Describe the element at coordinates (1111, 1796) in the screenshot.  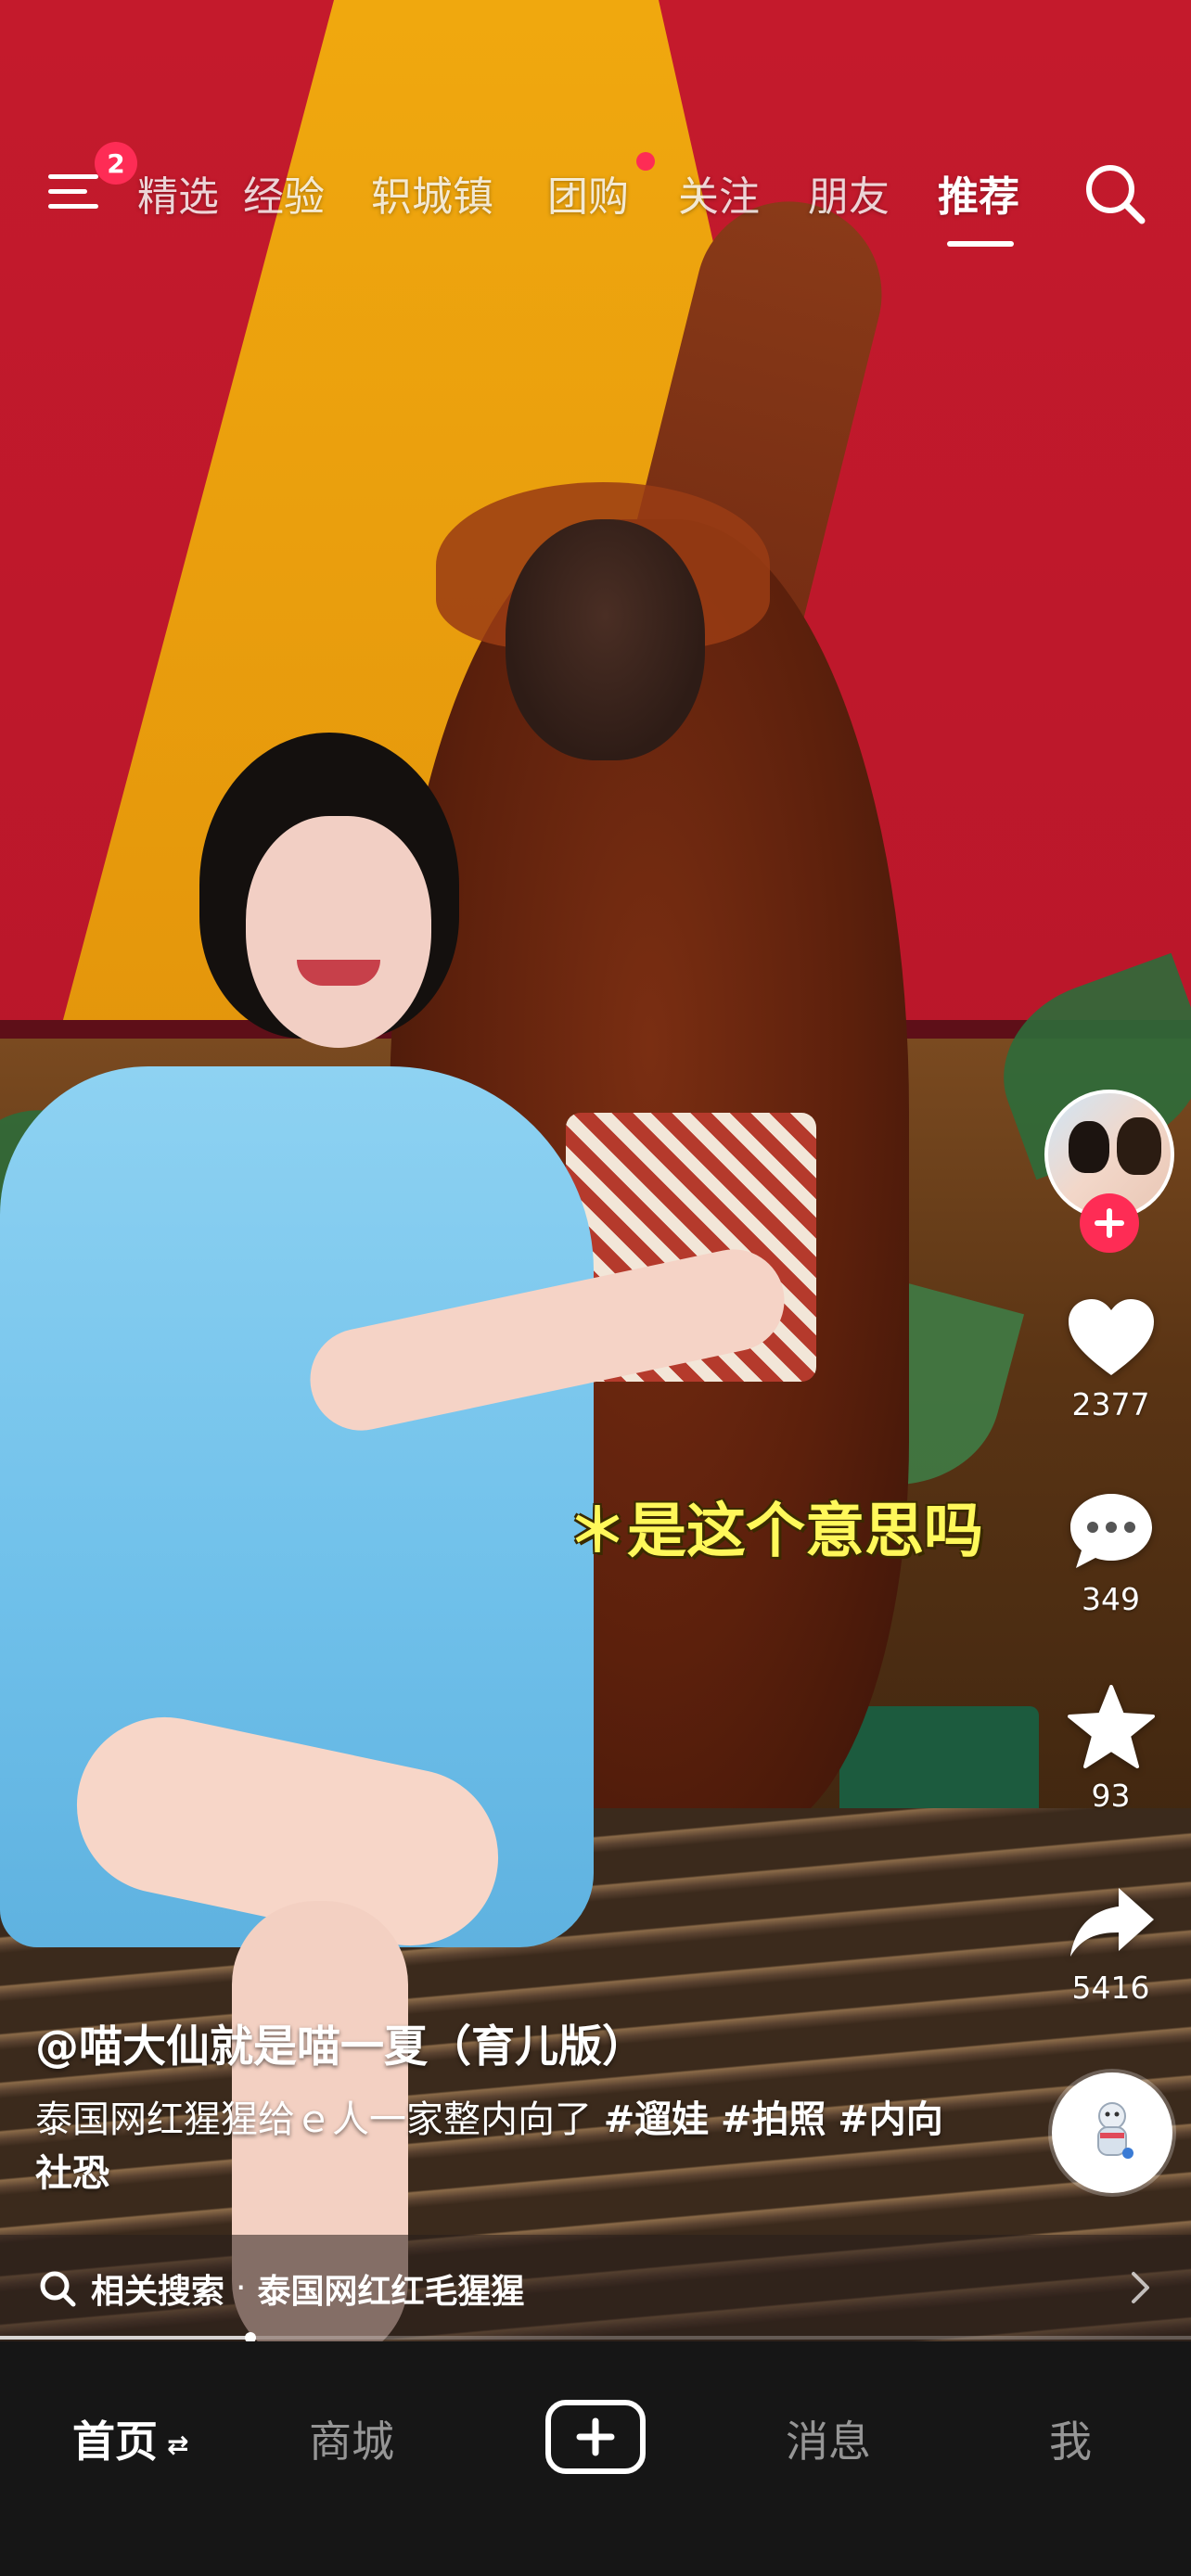
I see `favorite-count: 93` at that location.